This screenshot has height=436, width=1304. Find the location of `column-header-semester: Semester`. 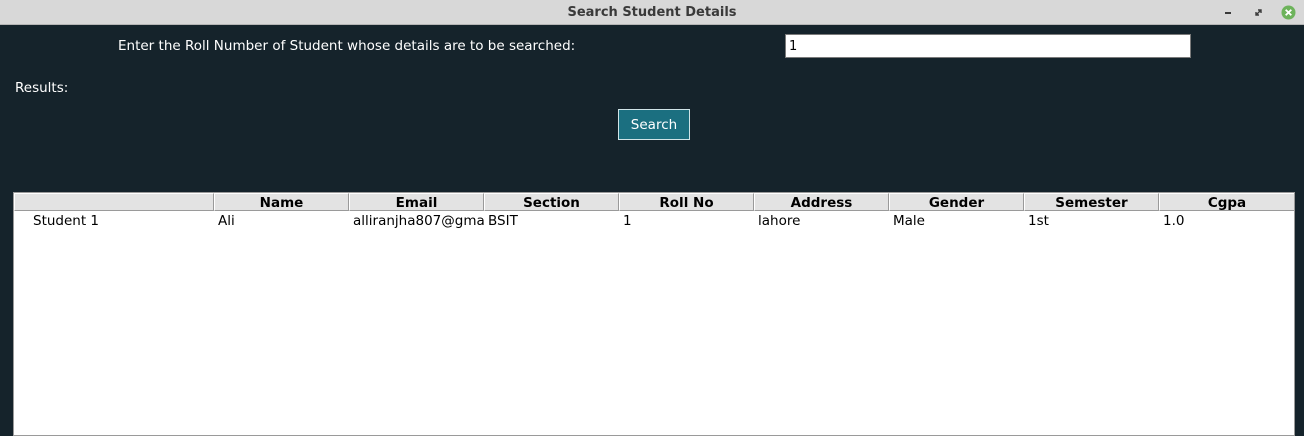

column-header-semester: Semester is located at coordinates (1091, 202).